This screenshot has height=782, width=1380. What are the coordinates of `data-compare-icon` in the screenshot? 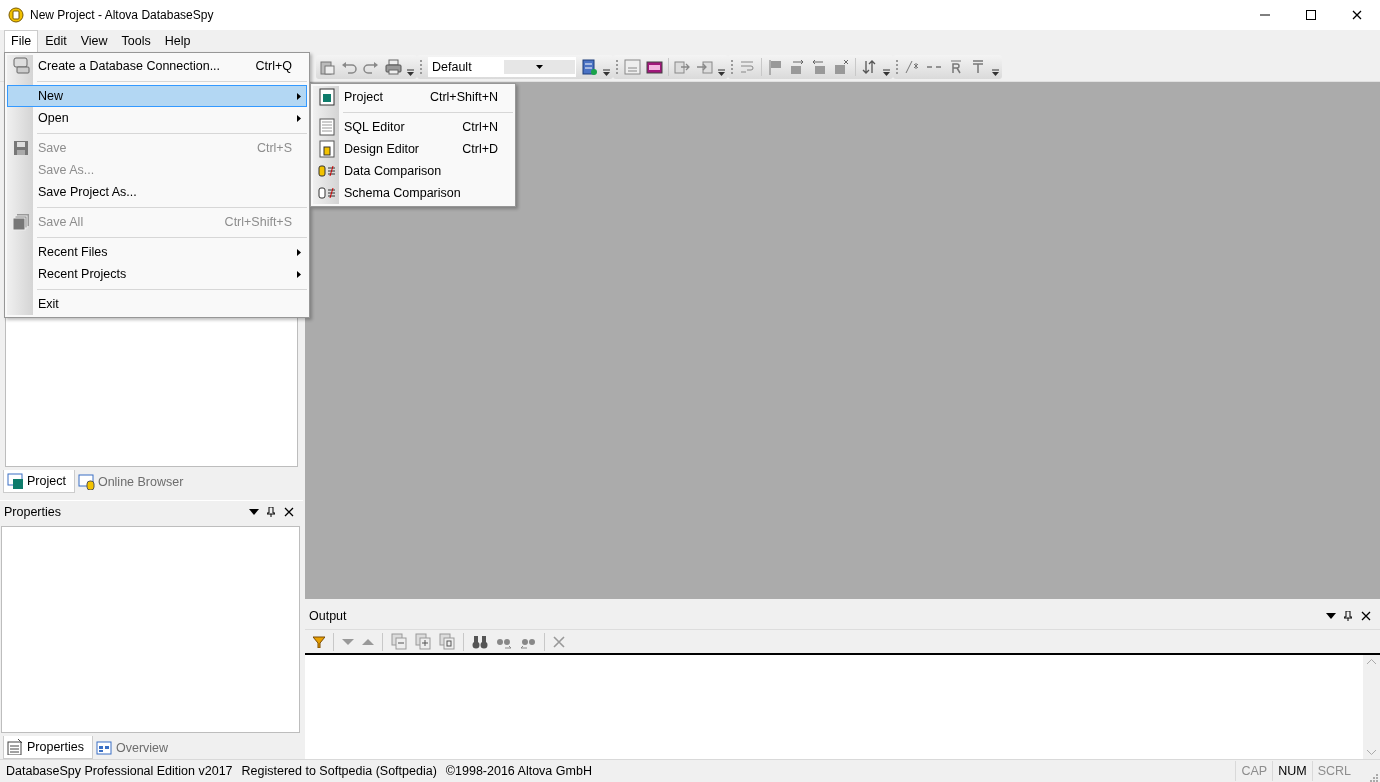 It's located at (327, 171).